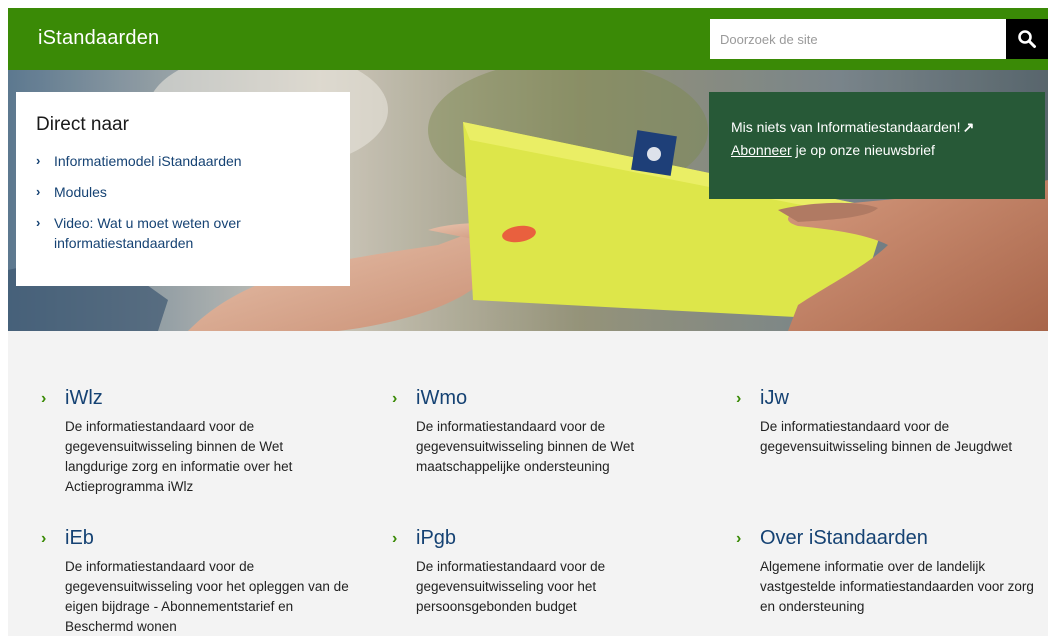 The image size is (1050, 636). I want to click on newsletter-line2: Abonneer je op onze nieuwsbrief, so click(878, 150).